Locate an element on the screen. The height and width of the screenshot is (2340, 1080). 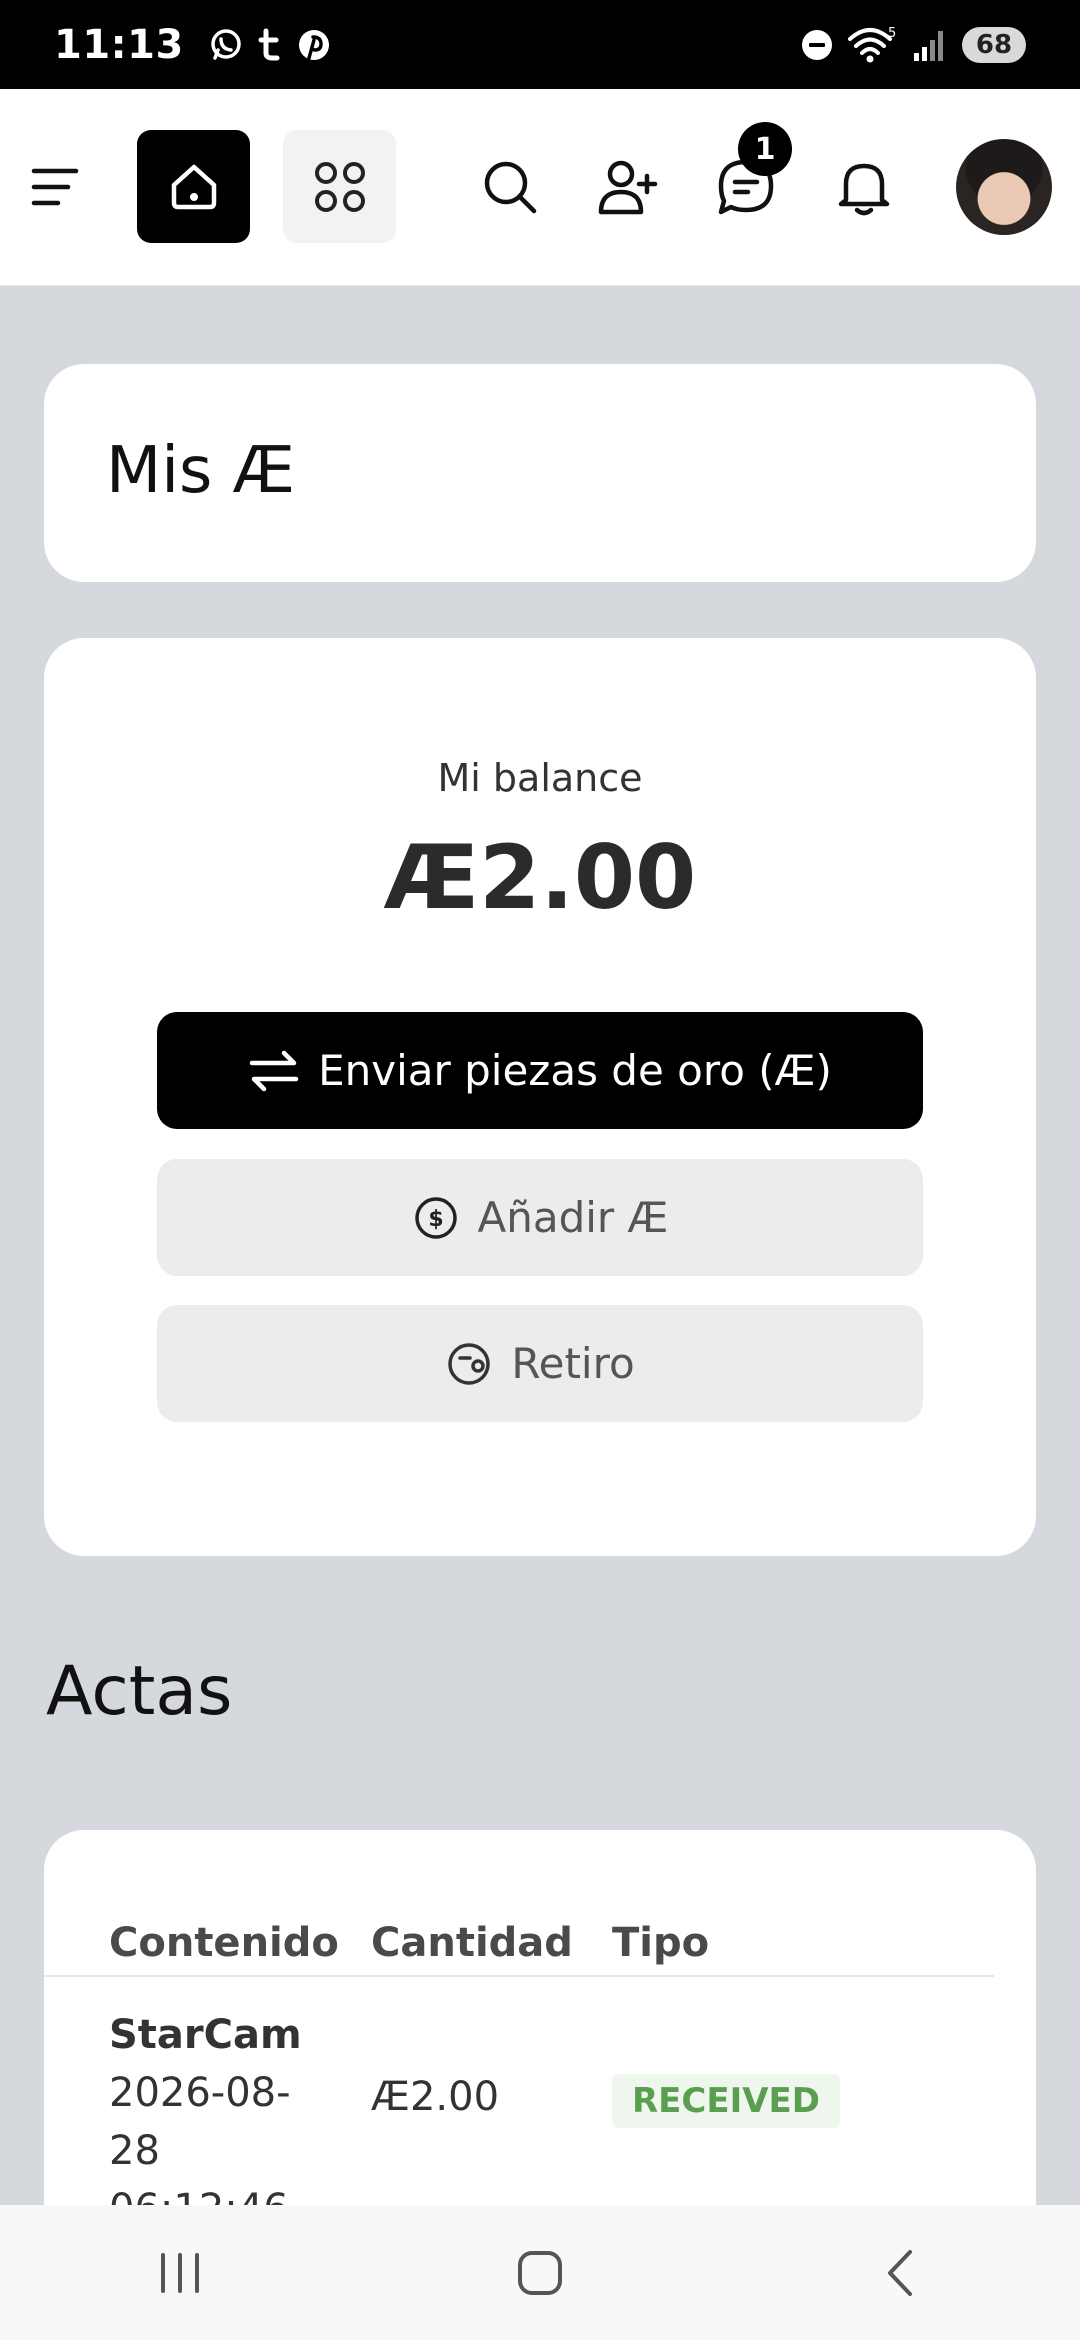
grid-apps-icon is located at coordinates (339, 186).